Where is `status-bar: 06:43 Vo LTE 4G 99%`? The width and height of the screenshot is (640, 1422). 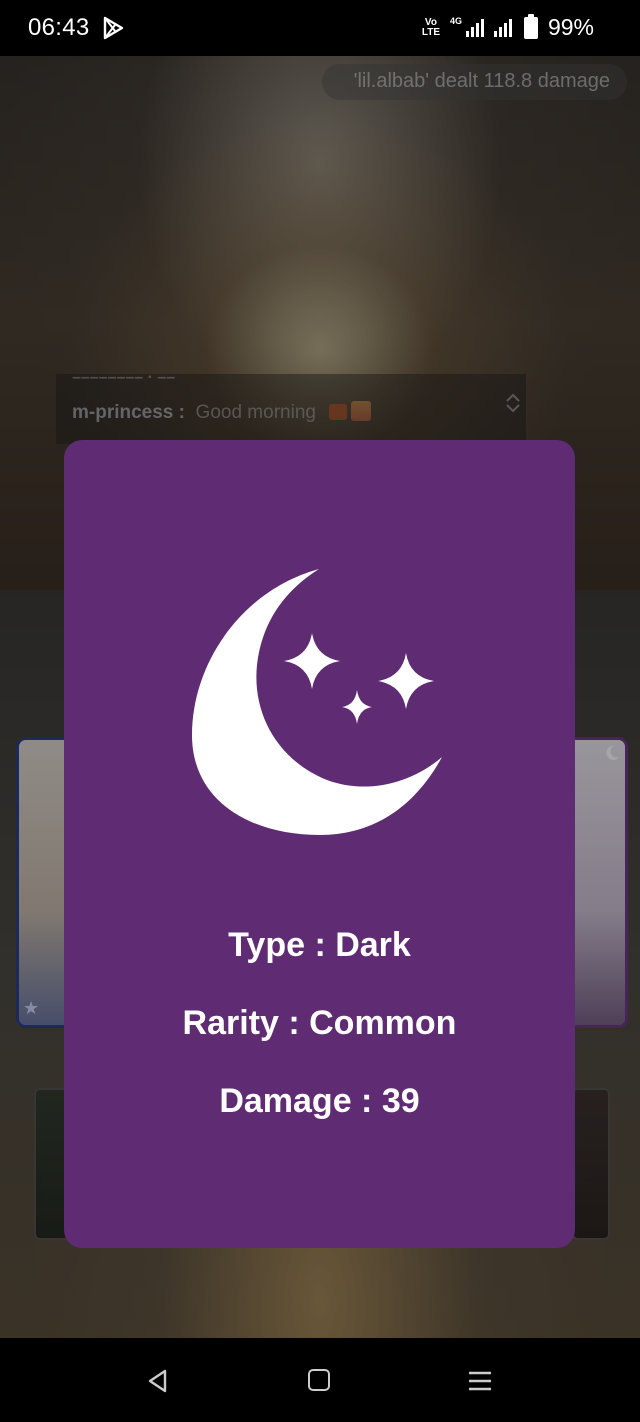 status-bar: 06:43 Vo LTE 4G 99% is located at coordinates (320, 28).